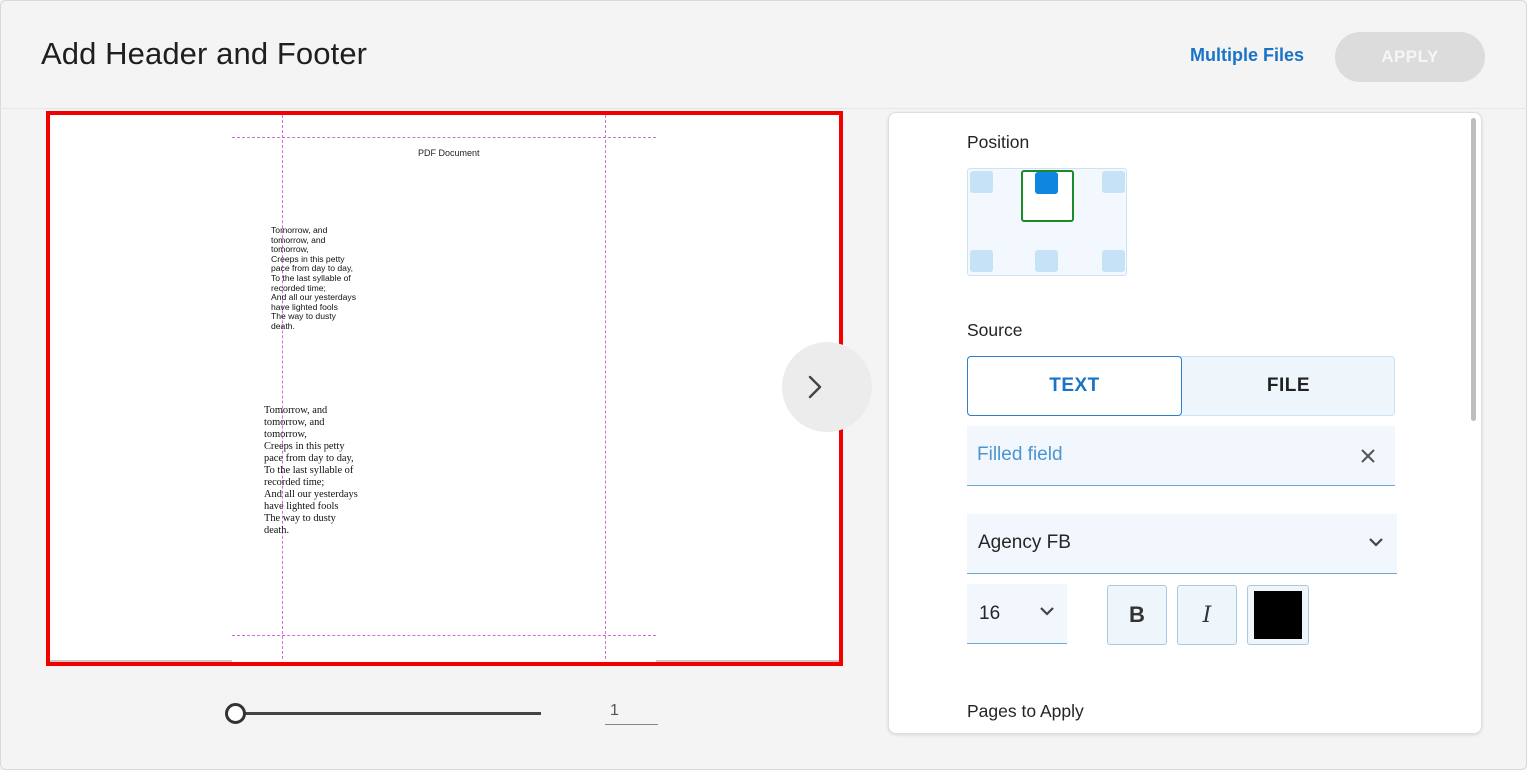 The width and height of the screenshot is (1527, 770). What do you see at coordinates (1288, 386) in the screenshot?
I see `source-tab-file: FILE` at bounding box center [1288, 386].